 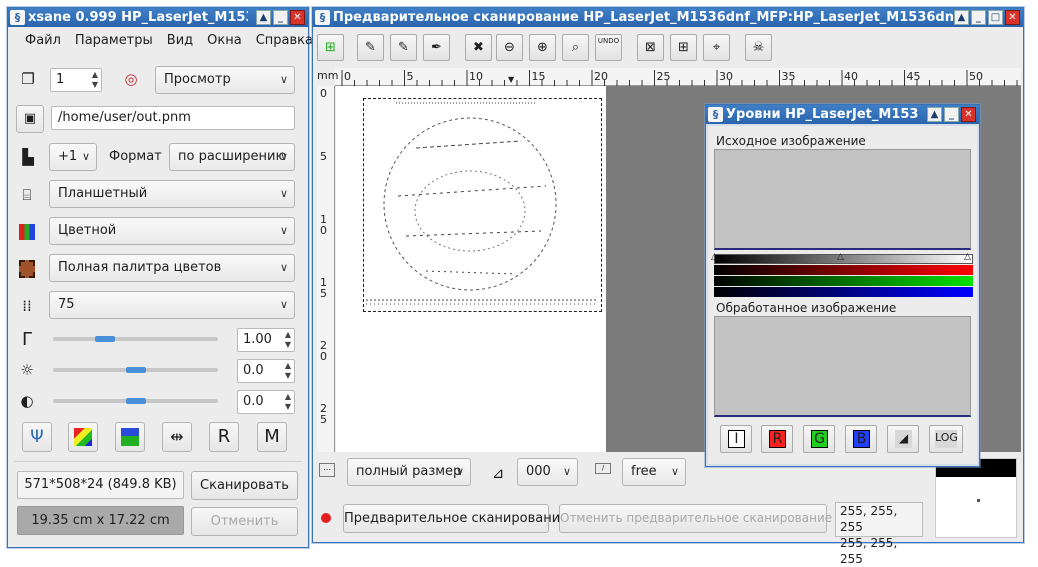 I want to click on dimensions-display: 19.35 cm x 17.22 cm, so click(x=100, y=520).